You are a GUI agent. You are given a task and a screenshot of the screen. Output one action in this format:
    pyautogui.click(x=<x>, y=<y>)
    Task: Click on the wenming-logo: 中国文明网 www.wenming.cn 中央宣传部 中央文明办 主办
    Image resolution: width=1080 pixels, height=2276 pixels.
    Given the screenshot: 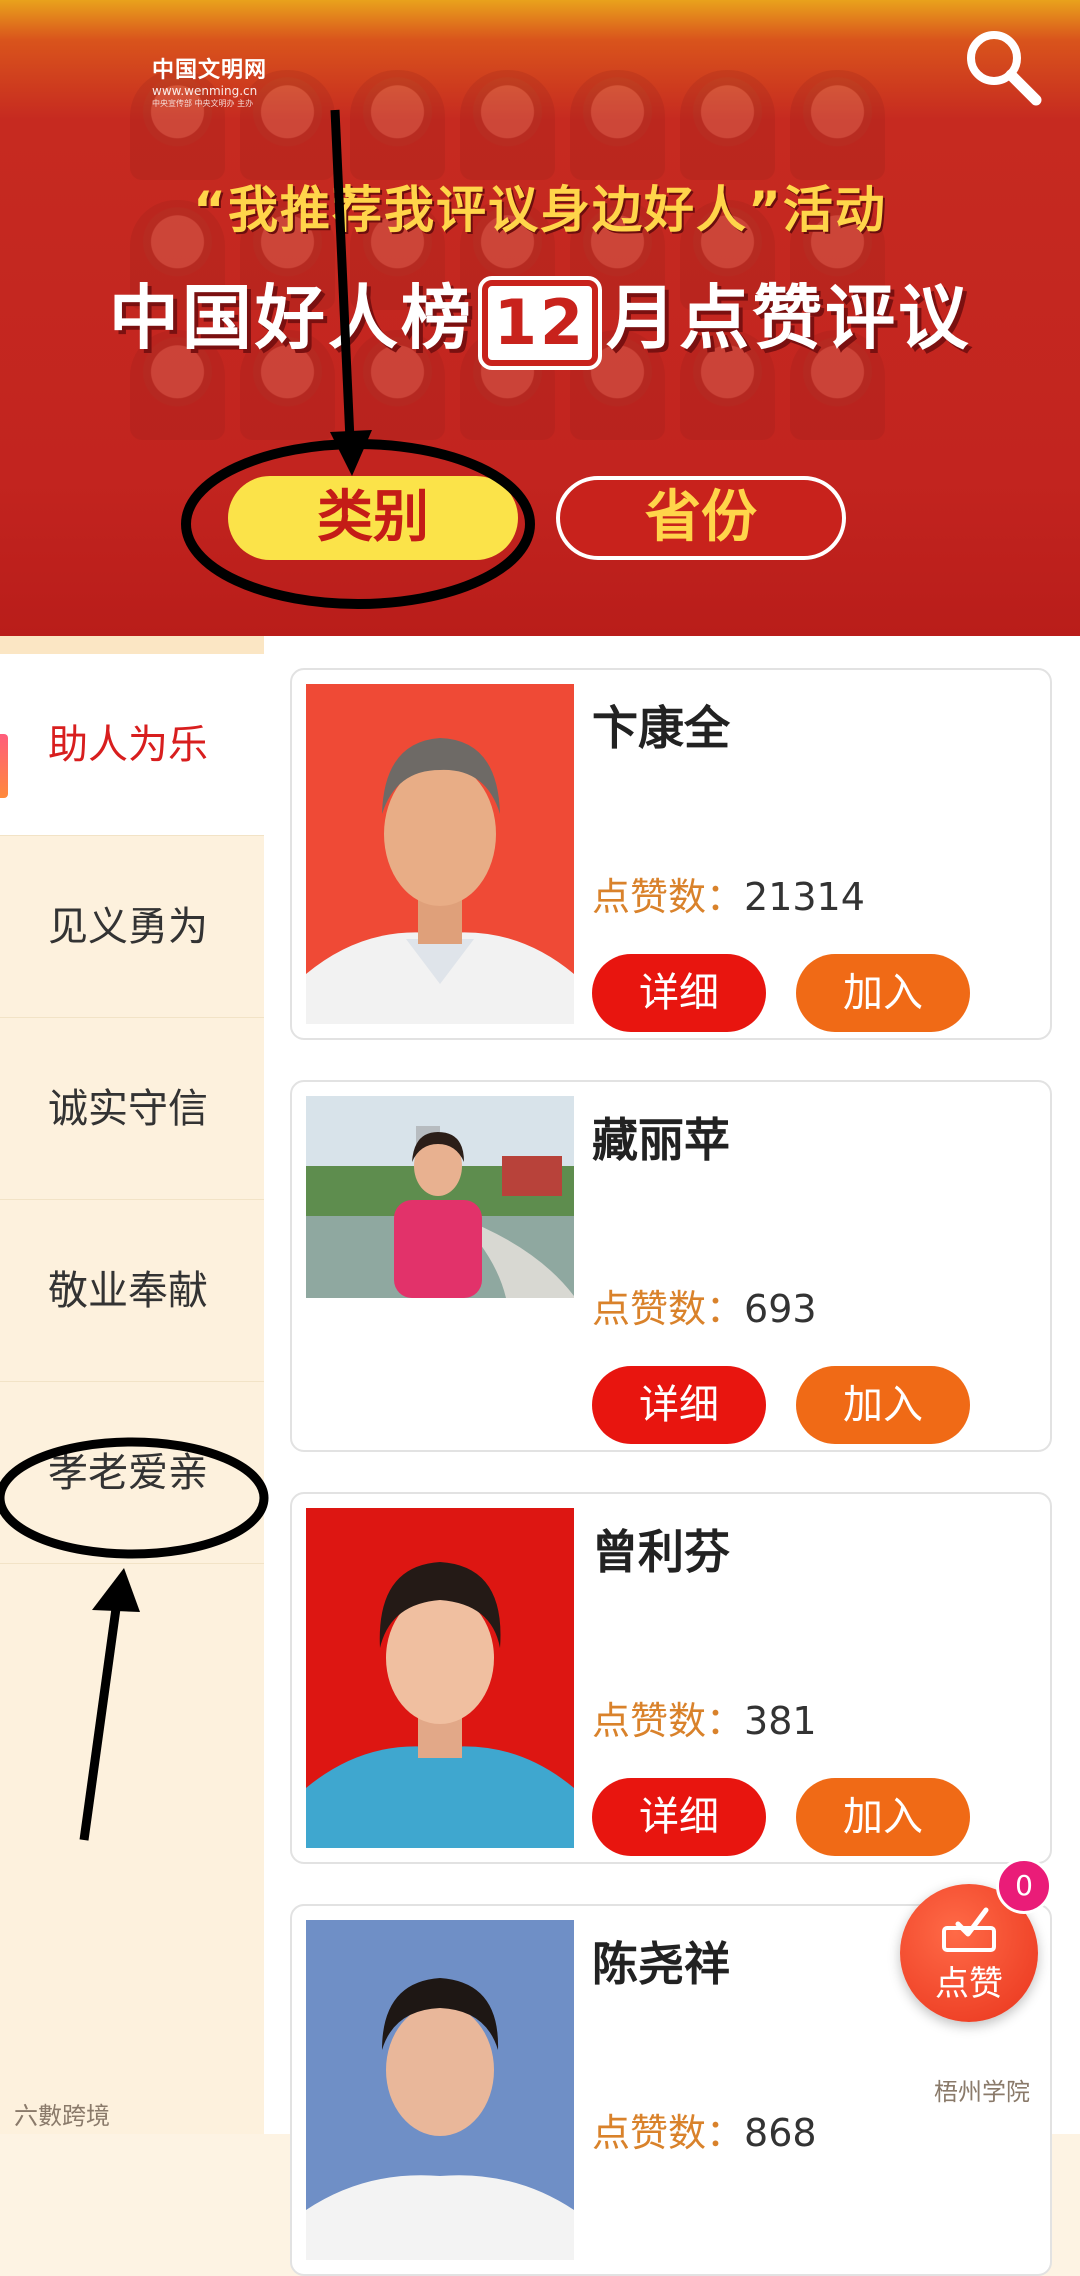 What is the action you would take?
    pyautogui.click(x=209, y=80)
    